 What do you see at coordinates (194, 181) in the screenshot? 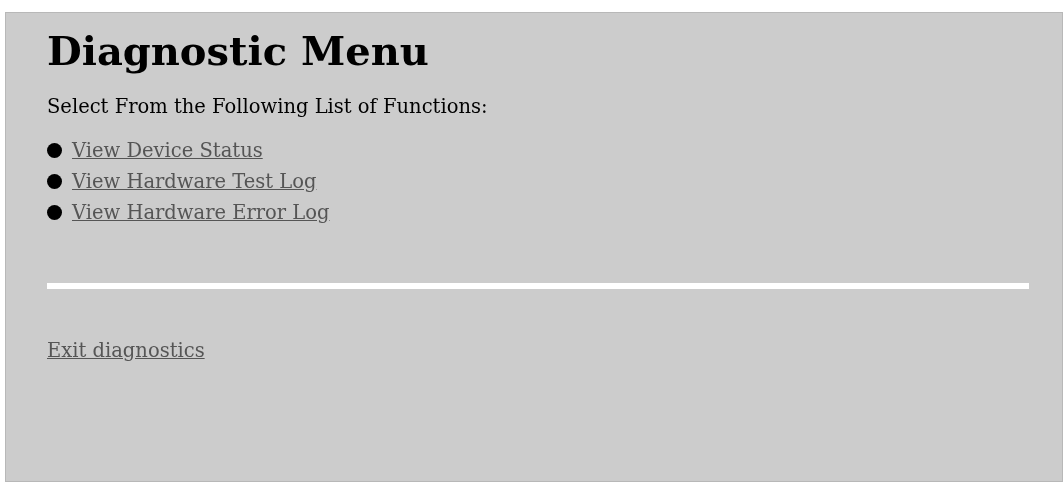
I see `function-link: View Hardware Test Log` at bounding box center [194, 181].